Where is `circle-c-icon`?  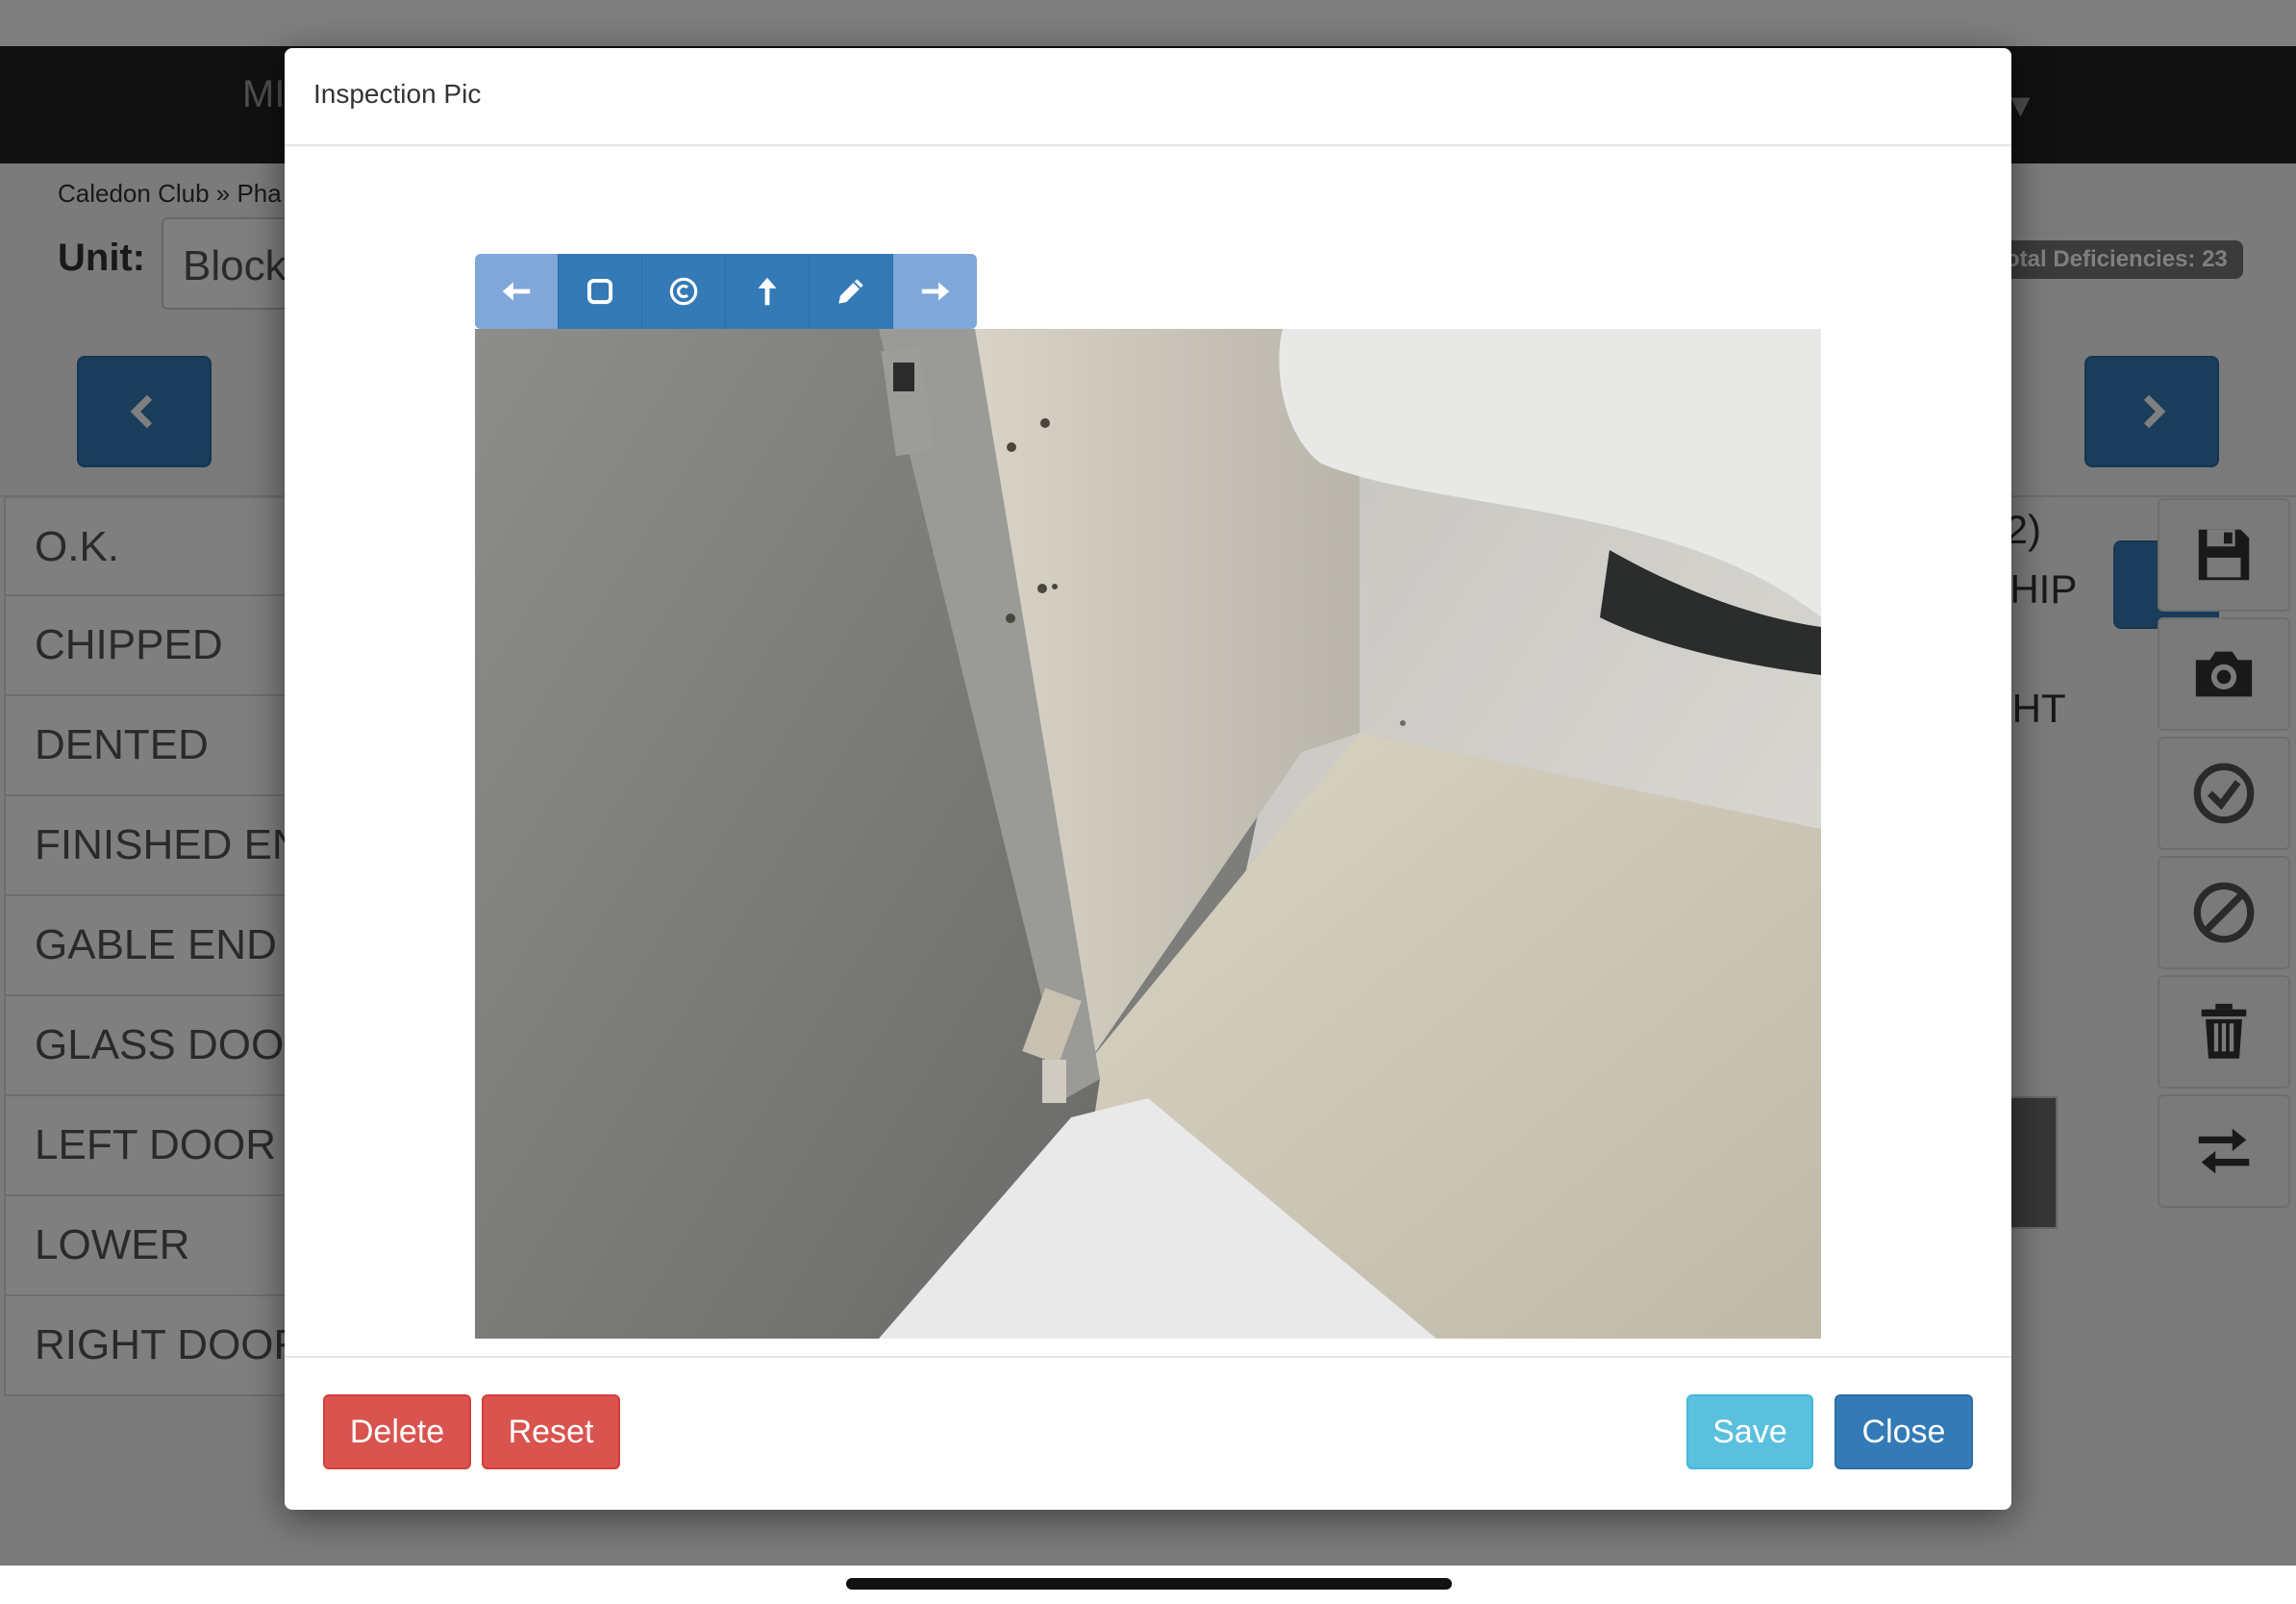 circle-c-icon is located at coordinates (683, 291).